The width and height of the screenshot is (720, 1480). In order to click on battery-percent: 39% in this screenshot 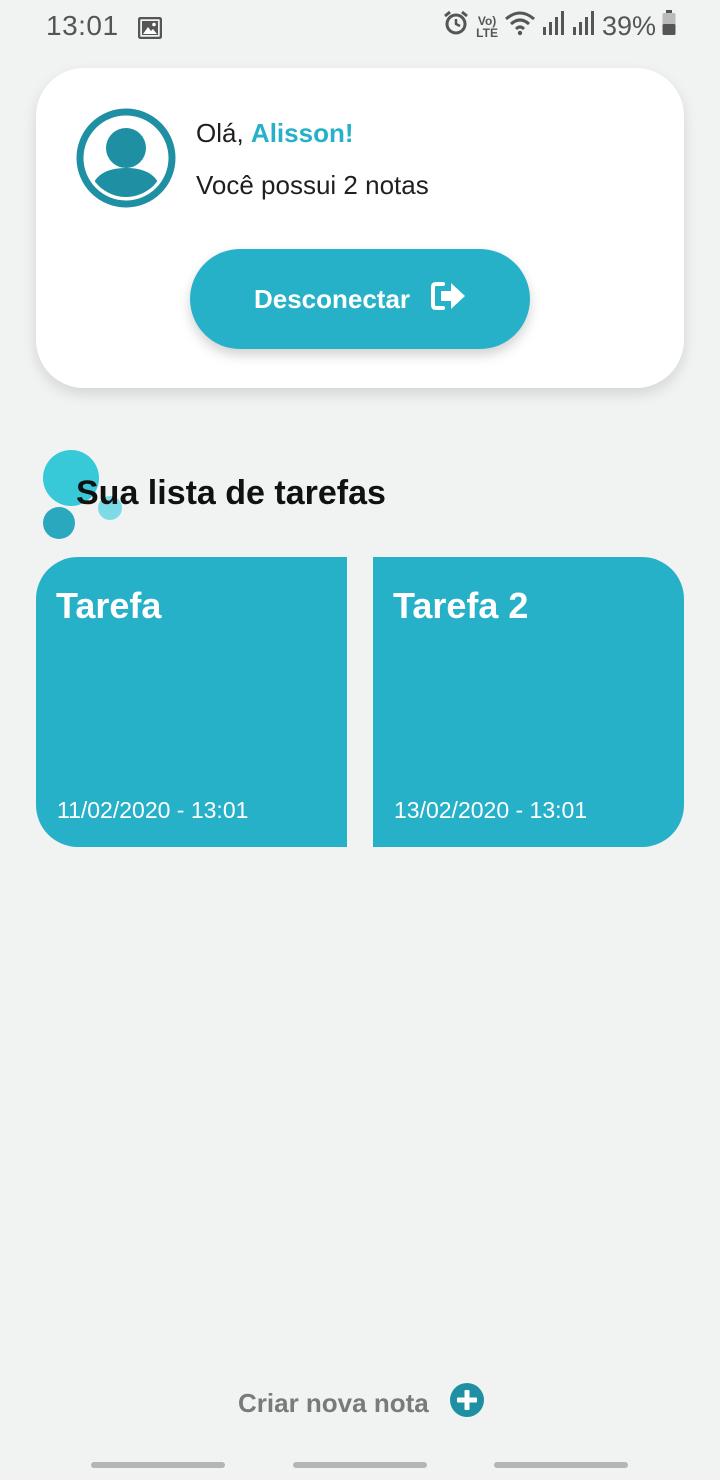, I will do `click(628, 26)`.